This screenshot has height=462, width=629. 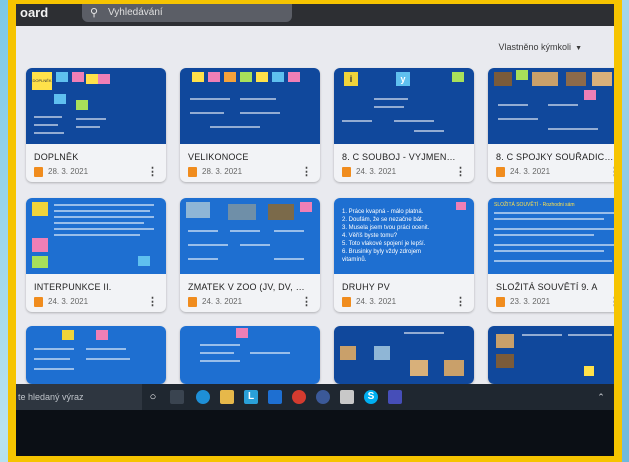 What do you see at coordinates (347, 397) in the screenshot?
I see `store-icon` at bounding box center [347, 397].